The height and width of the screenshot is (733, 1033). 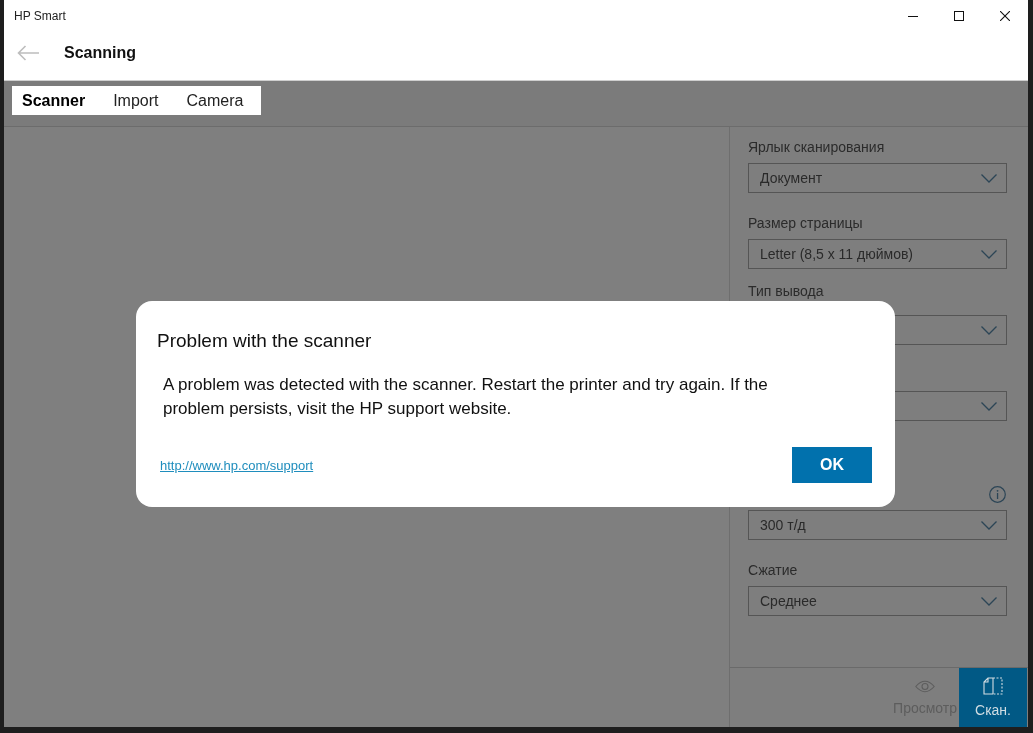 What do you see at coordinates (877, 178) in the screenshot?
I see `dropdown: Документ` at bounding box center [877, 178].